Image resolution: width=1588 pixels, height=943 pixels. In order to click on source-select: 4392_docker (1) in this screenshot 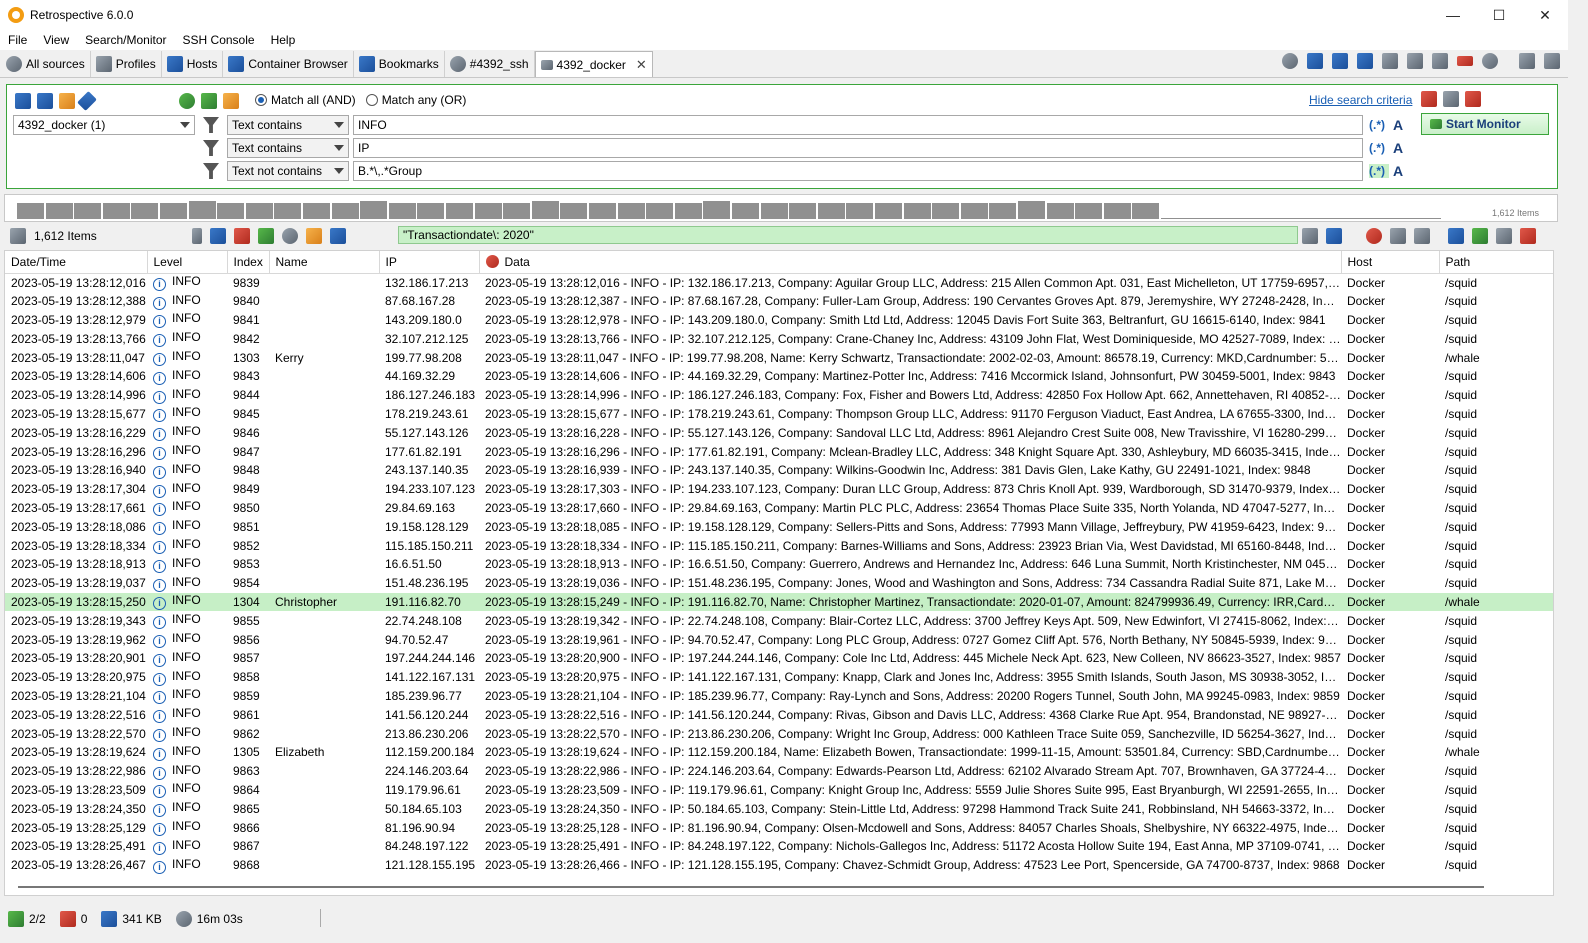, I will do `click(104, 125)`.